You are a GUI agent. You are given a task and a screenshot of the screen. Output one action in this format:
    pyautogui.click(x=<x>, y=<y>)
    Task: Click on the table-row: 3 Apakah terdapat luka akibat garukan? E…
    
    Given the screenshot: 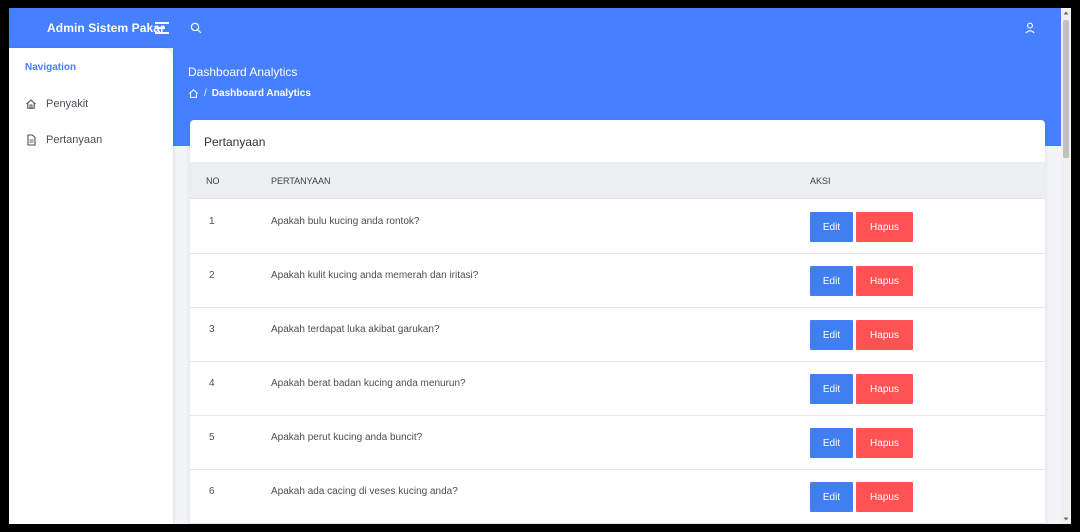 What is the action you would take?
    pyautogui.click(x=617, y=335)
    